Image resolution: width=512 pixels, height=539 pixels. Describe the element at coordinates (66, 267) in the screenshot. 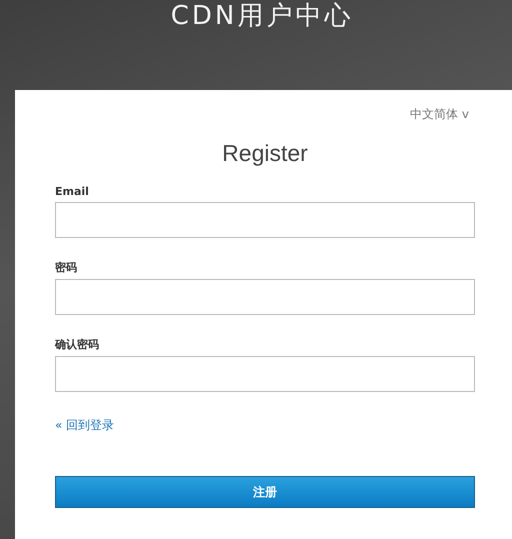

I see `field-label: 密码` at that location.